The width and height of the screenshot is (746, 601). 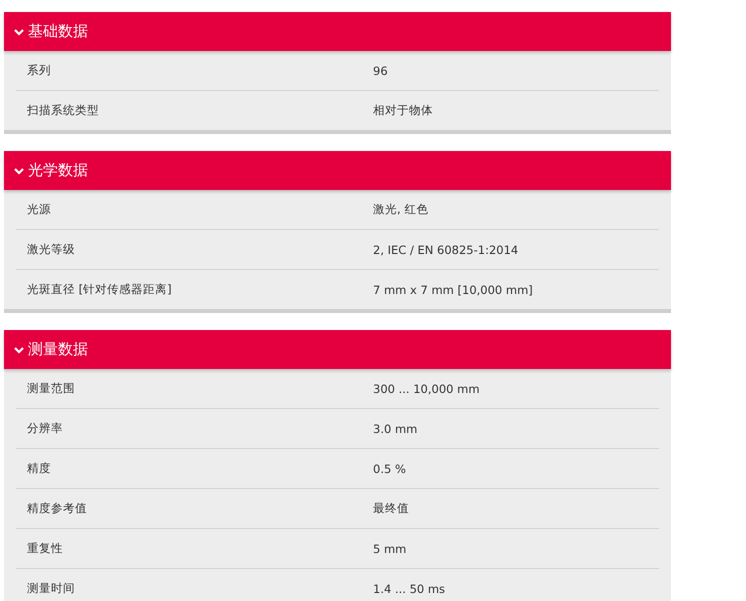 What do you see at coordinates (445, 249) in the screenshot?
I see `row-value: 2, IEC / EN 60825-1:2014` at bounding box center [445, 249].